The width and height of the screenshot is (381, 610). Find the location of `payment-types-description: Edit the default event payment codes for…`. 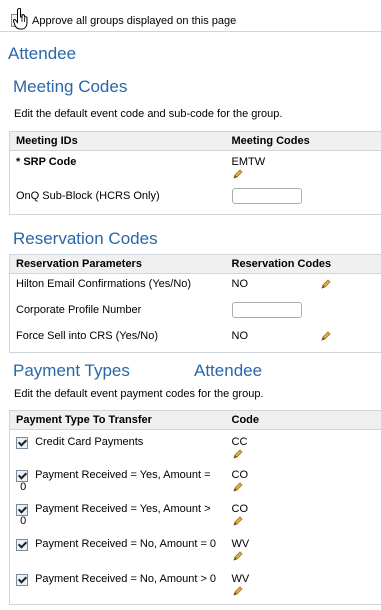

payment-types-description: Edit the default event payment codes for… is located at coordinates (139, 394).